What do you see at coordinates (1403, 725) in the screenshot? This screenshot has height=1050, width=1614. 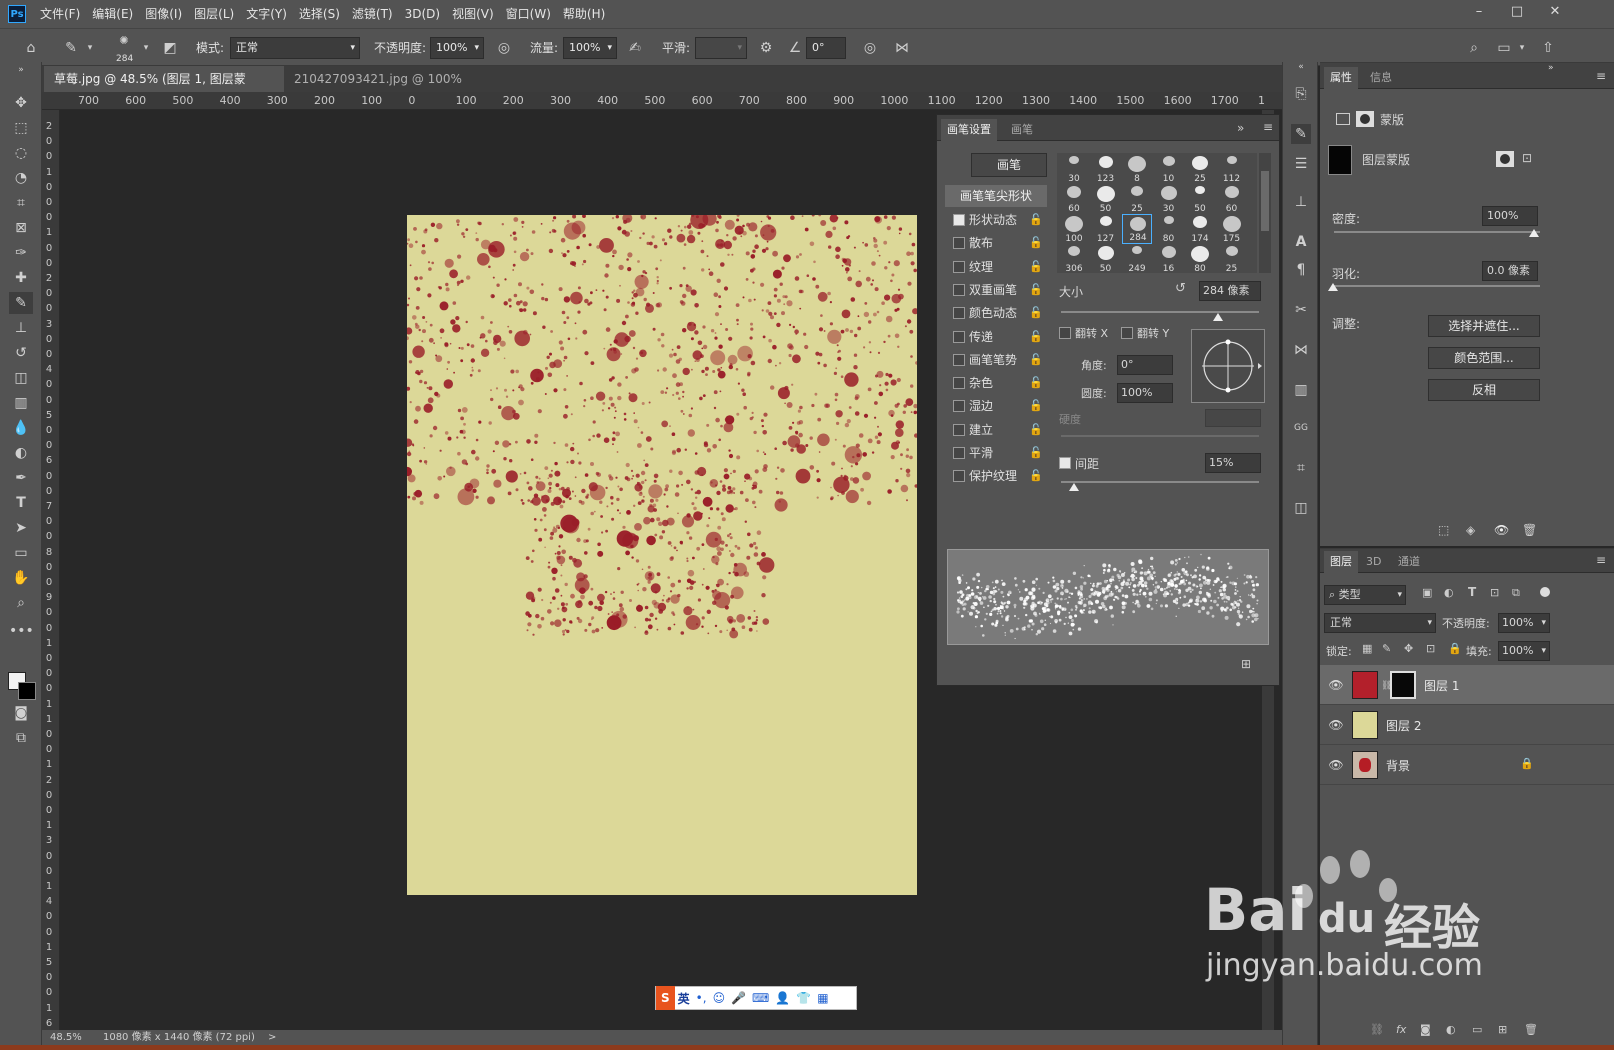 I see `layer-name: 图层 2` at bounding box center [1403, 725].